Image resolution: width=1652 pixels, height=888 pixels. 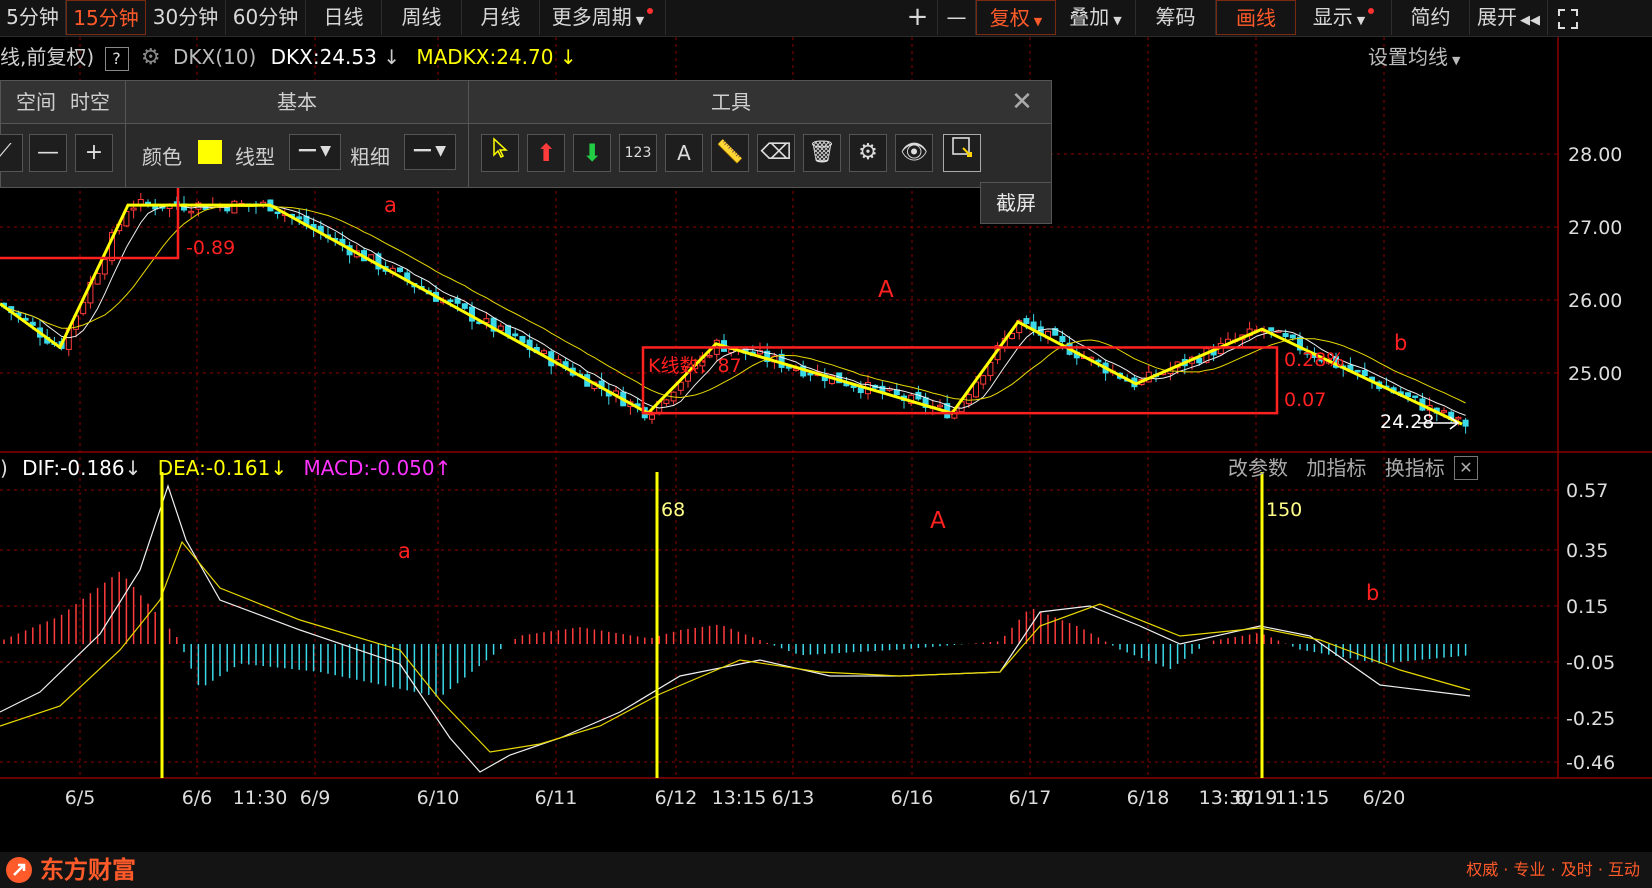 What do you see at coordinates (1590, 719) in the screenshot?
I see `macd-tick-label: -0.25` at bounding box center [1590, 719].